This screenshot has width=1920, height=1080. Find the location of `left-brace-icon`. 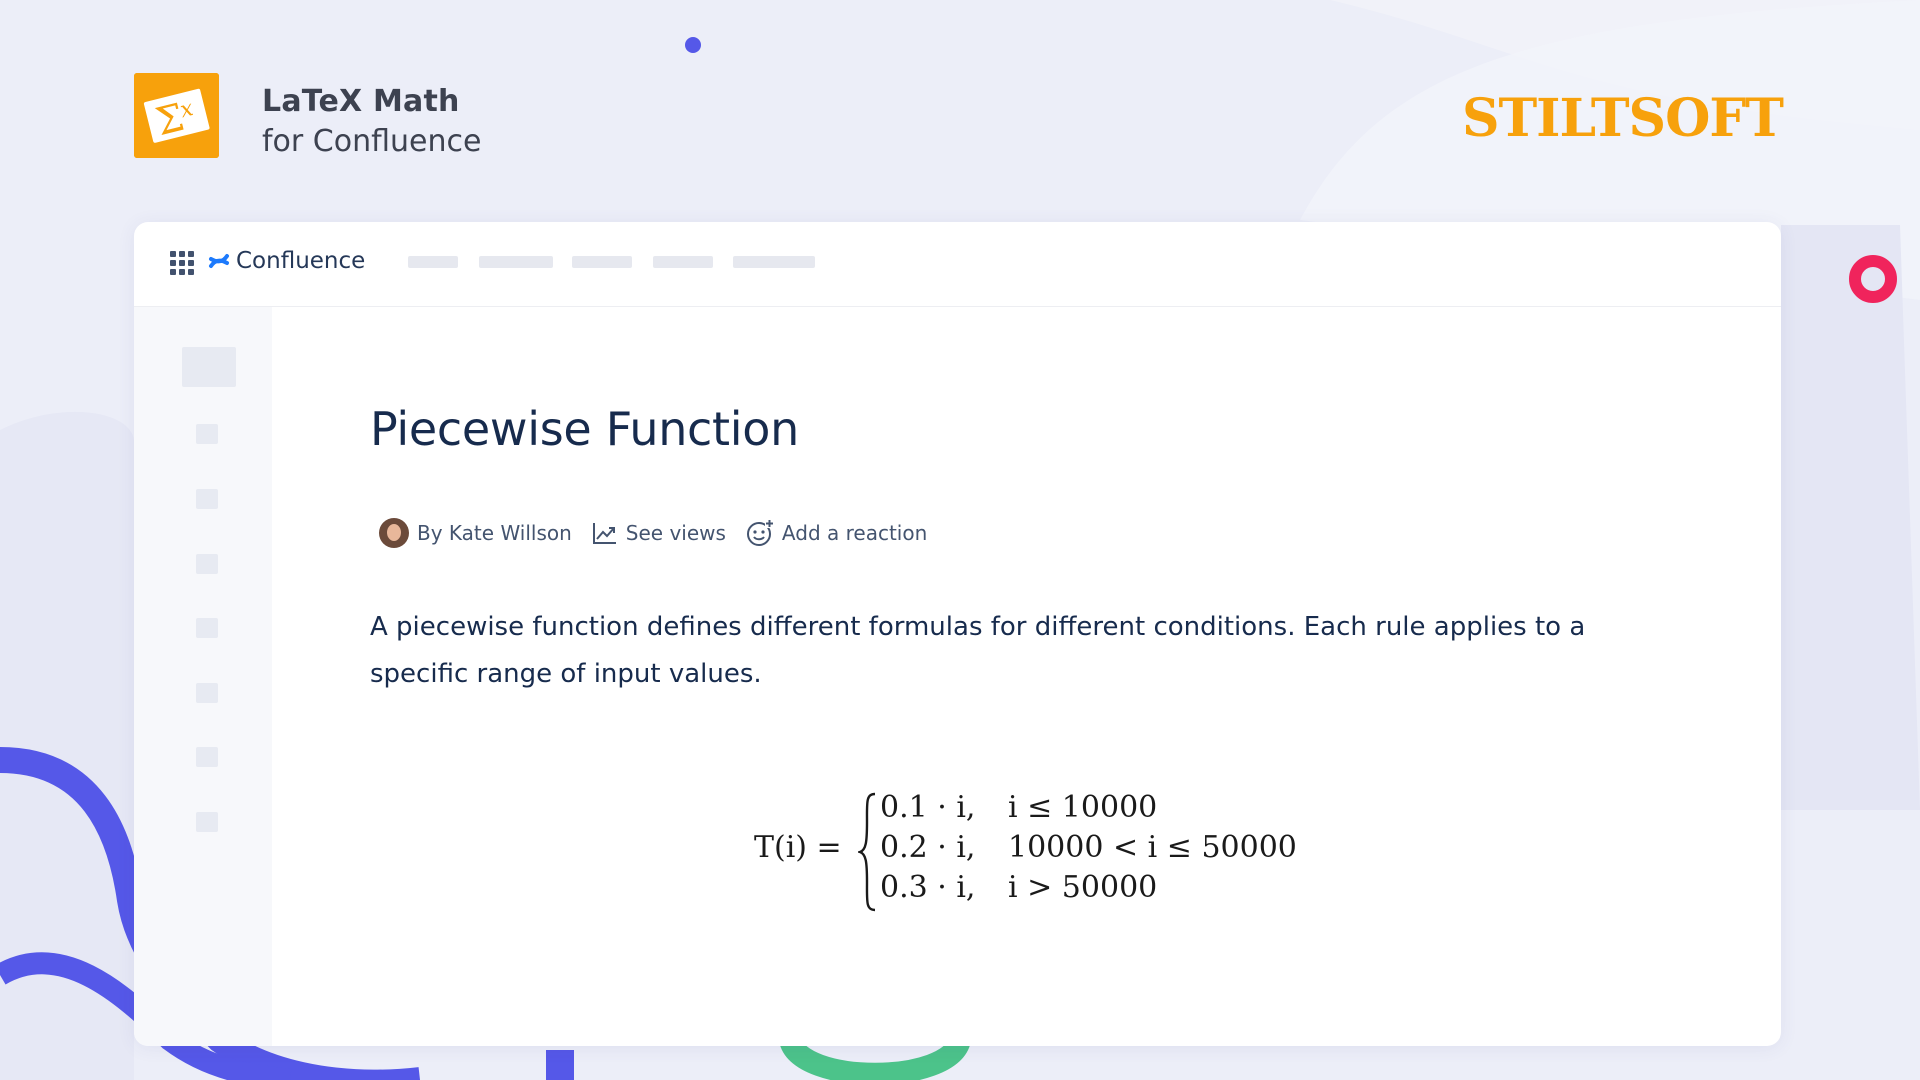

left-brace-icon is located at coordinates (867, 852).